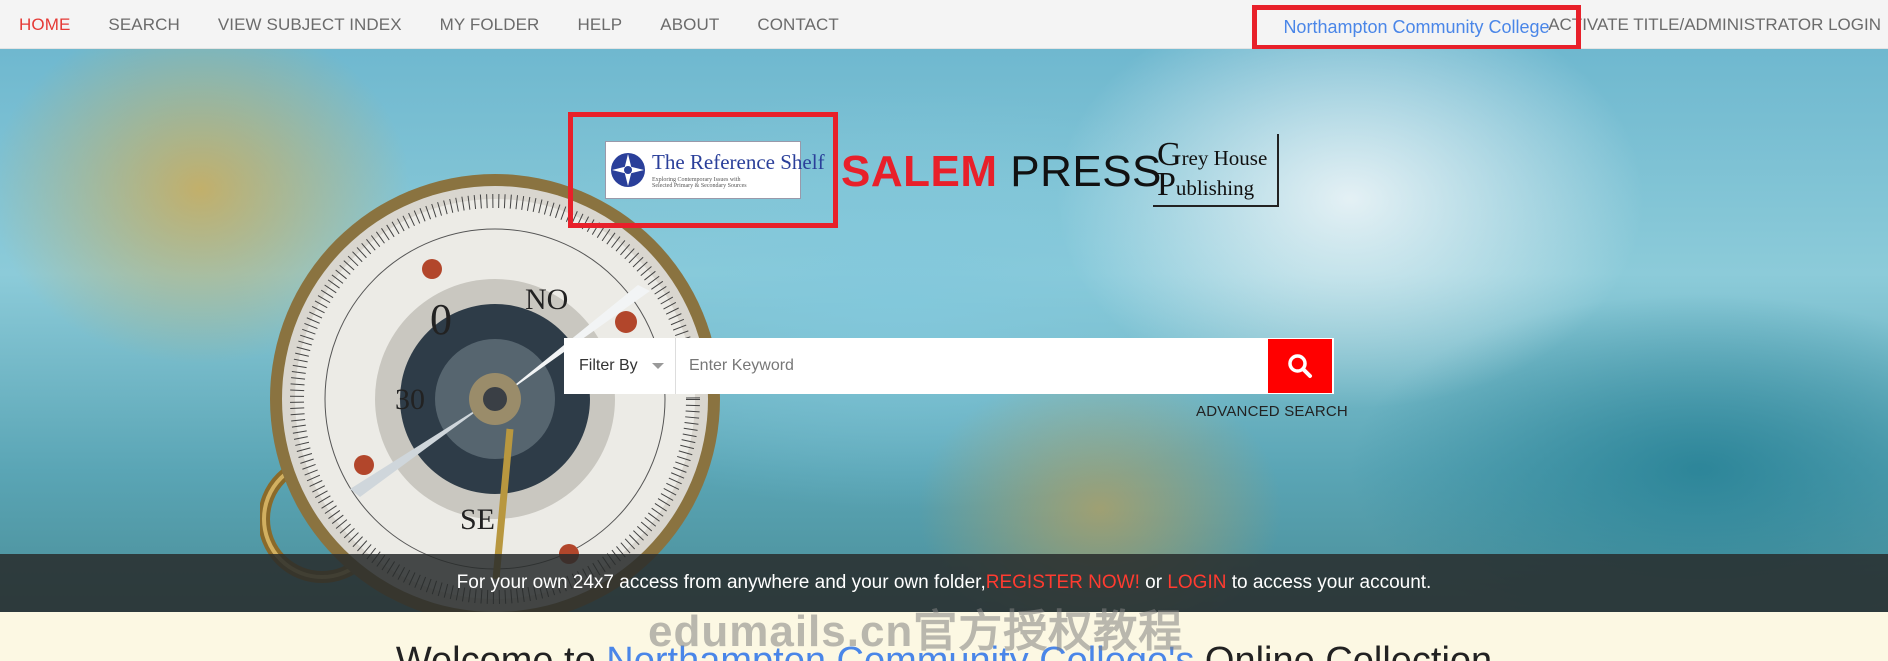 This screenshot has width=1888, height=661. What do you see at coordinates (1153, 582) in the screenshot?
I see `banner-text-2: or` at bounding box center [1153, 582].